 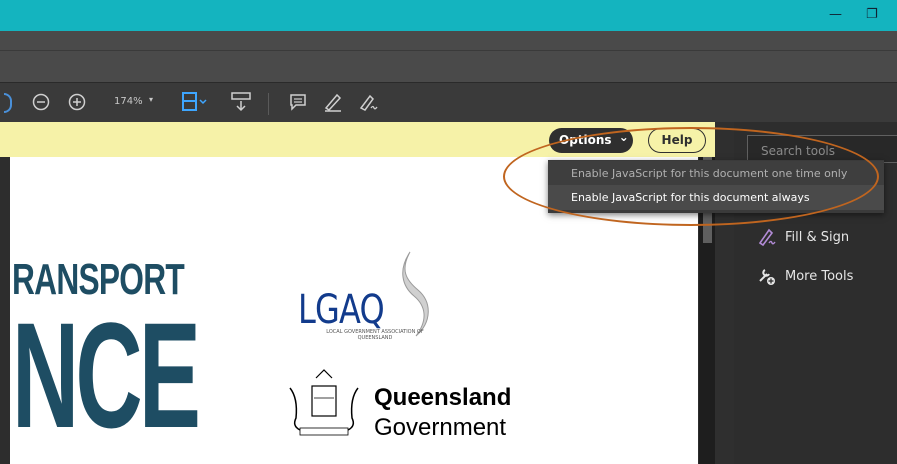 I want to click on fill-sign-label: Fill & Sign, so click(x=817, y=237).